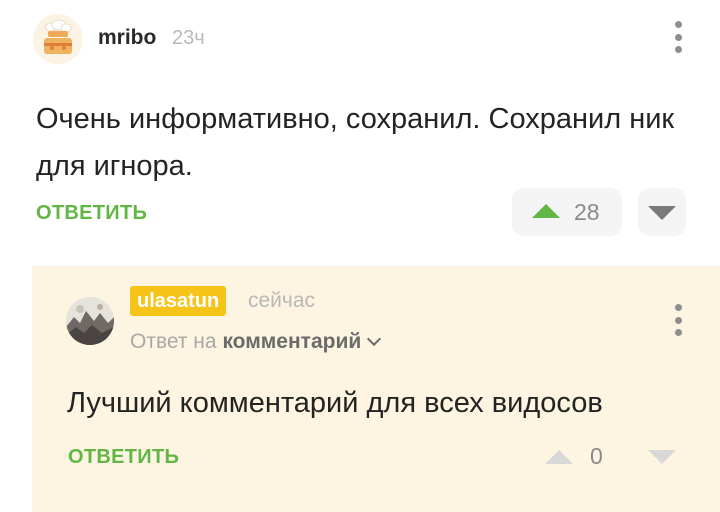  Describe the element at coordinates (567, 212) in the screenshot. I see `upvote-button: 28` at that location.